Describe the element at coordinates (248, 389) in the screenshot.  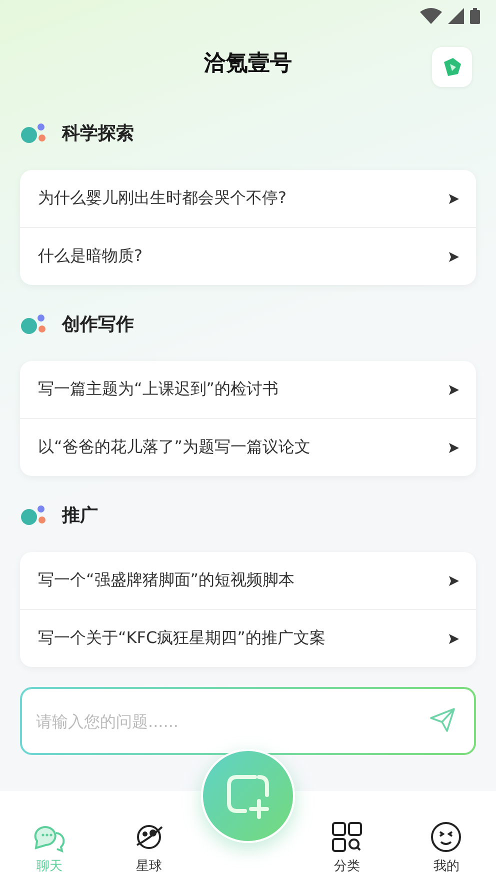
I see `prompt-item: 写一篇主题为“上课迟到”的检讨书` at that location.